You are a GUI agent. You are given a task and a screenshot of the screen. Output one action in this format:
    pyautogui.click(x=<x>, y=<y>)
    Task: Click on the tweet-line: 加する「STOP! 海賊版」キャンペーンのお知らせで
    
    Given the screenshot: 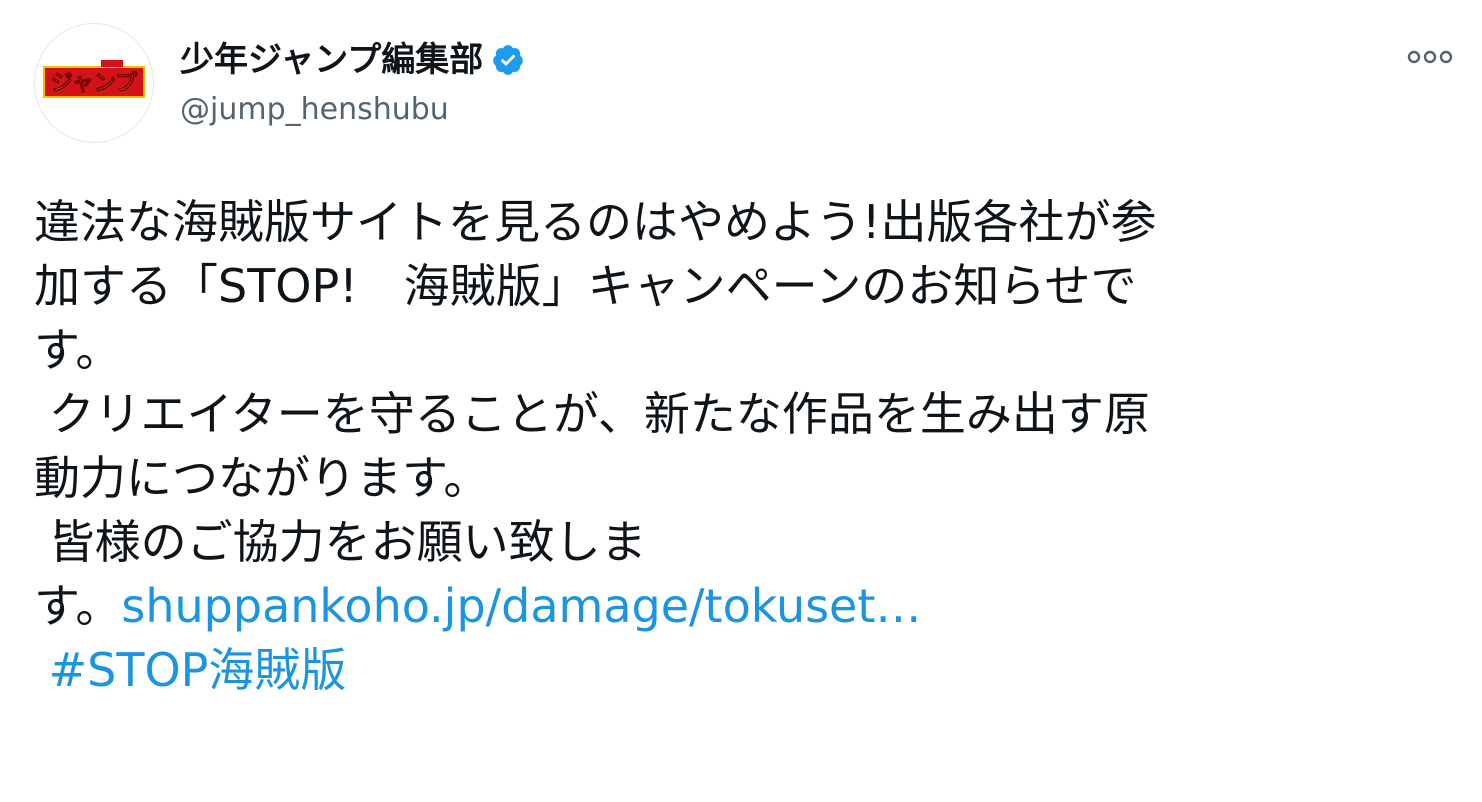 What is the action you would take?
    pyautogui.click(x=585, y=286)
    